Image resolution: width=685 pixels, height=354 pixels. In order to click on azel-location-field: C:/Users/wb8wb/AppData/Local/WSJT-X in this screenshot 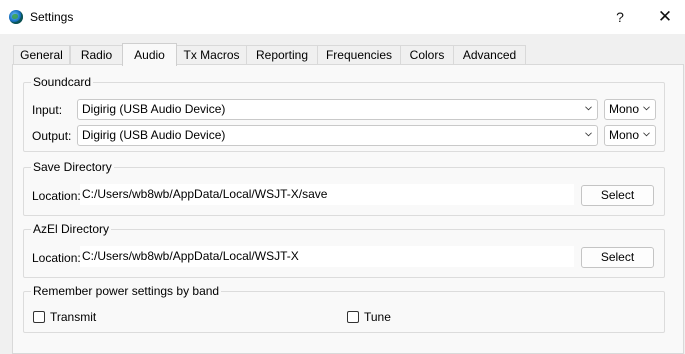, I will do `click(327, 256)`.